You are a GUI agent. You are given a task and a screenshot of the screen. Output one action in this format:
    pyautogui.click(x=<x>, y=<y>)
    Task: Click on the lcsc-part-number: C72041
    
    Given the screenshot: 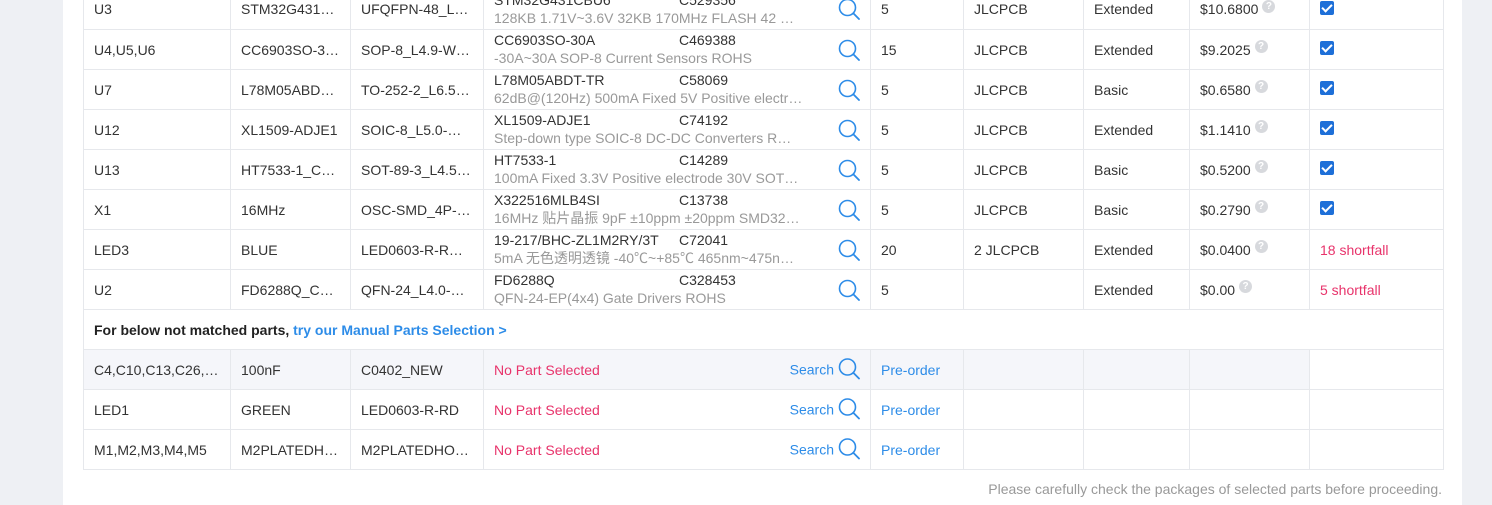 What is the action you would take?
    pyautogui.click(x=704, y=240)
    